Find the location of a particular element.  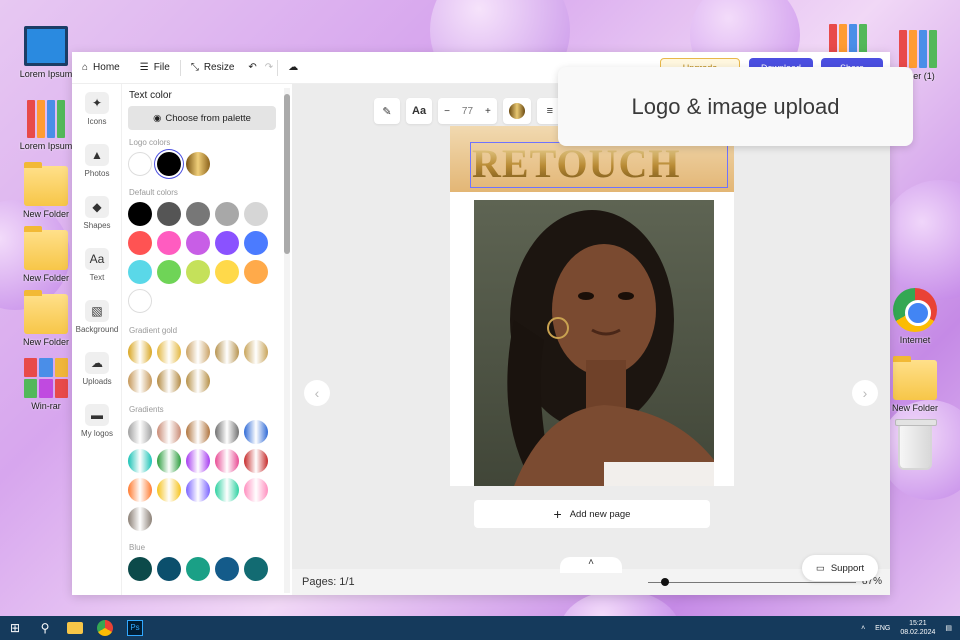

font-size-value: 77 is located at coordinates (467, 111).